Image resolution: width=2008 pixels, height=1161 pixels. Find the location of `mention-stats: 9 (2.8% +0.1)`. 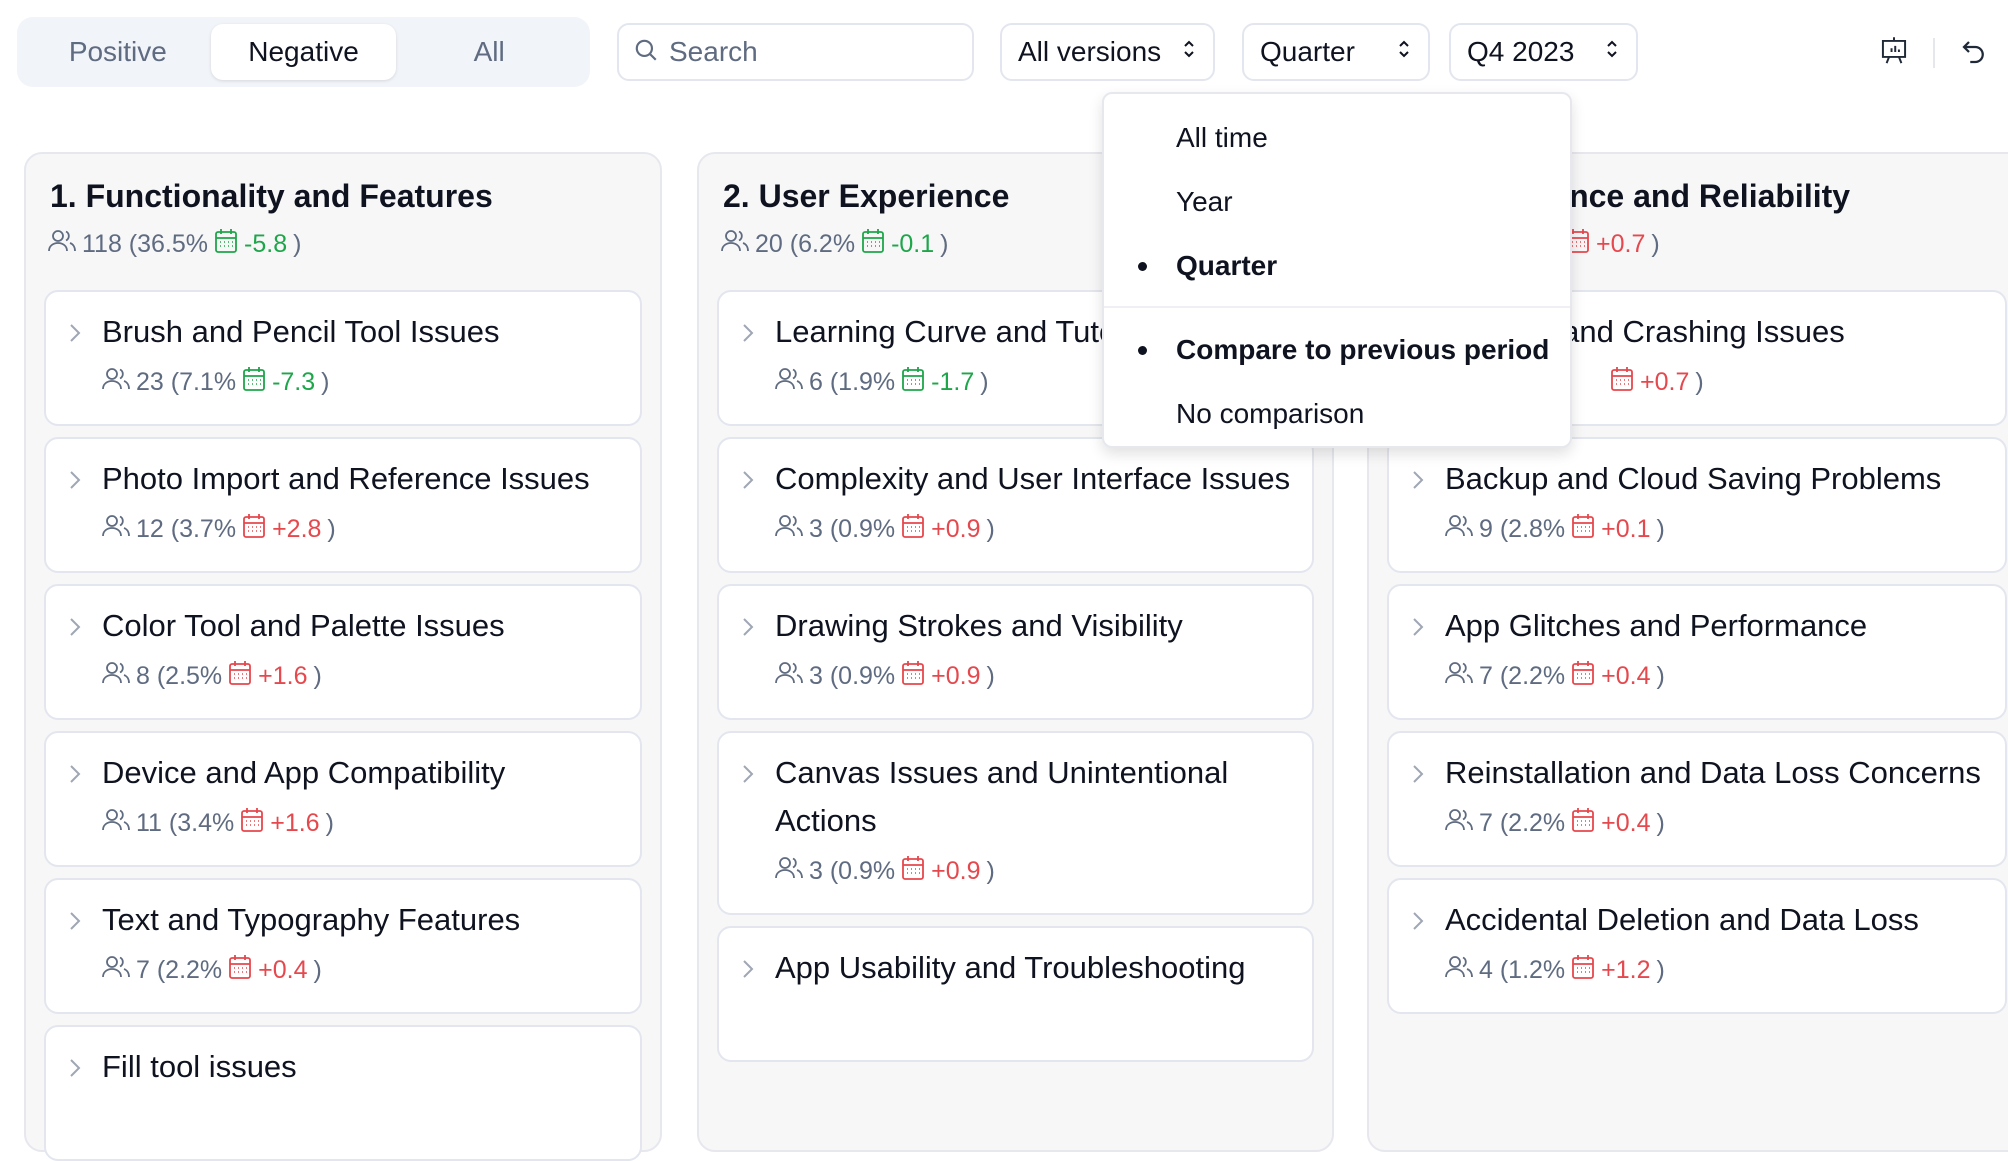

mention-stats: 9 (2.8% +0.1) is located at coordinates (1715, 529).